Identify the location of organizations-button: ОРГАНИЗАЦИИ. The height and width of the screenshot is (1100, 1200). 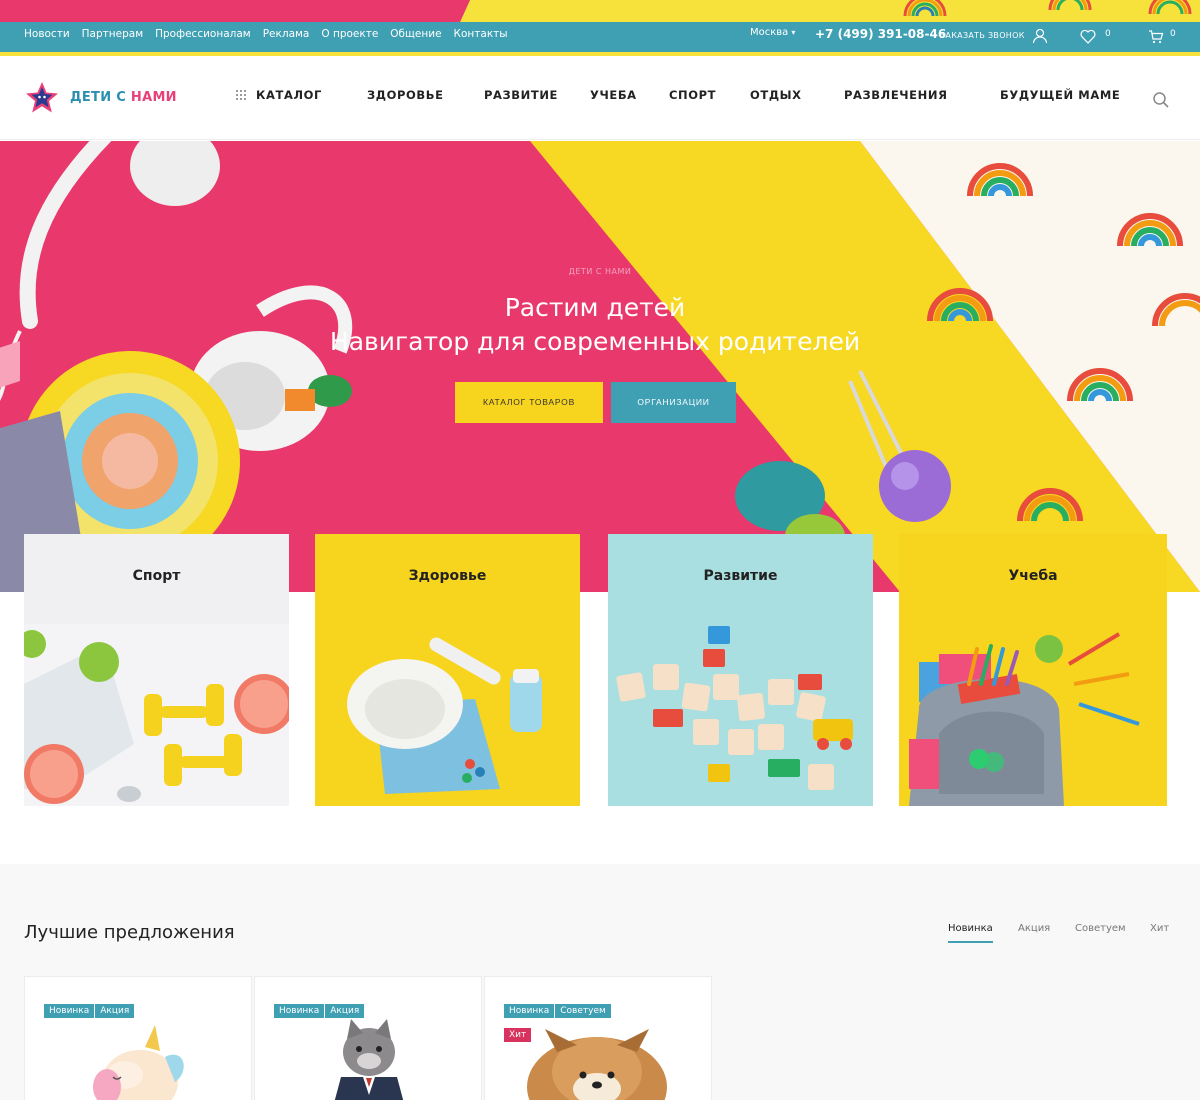
(673, 402).